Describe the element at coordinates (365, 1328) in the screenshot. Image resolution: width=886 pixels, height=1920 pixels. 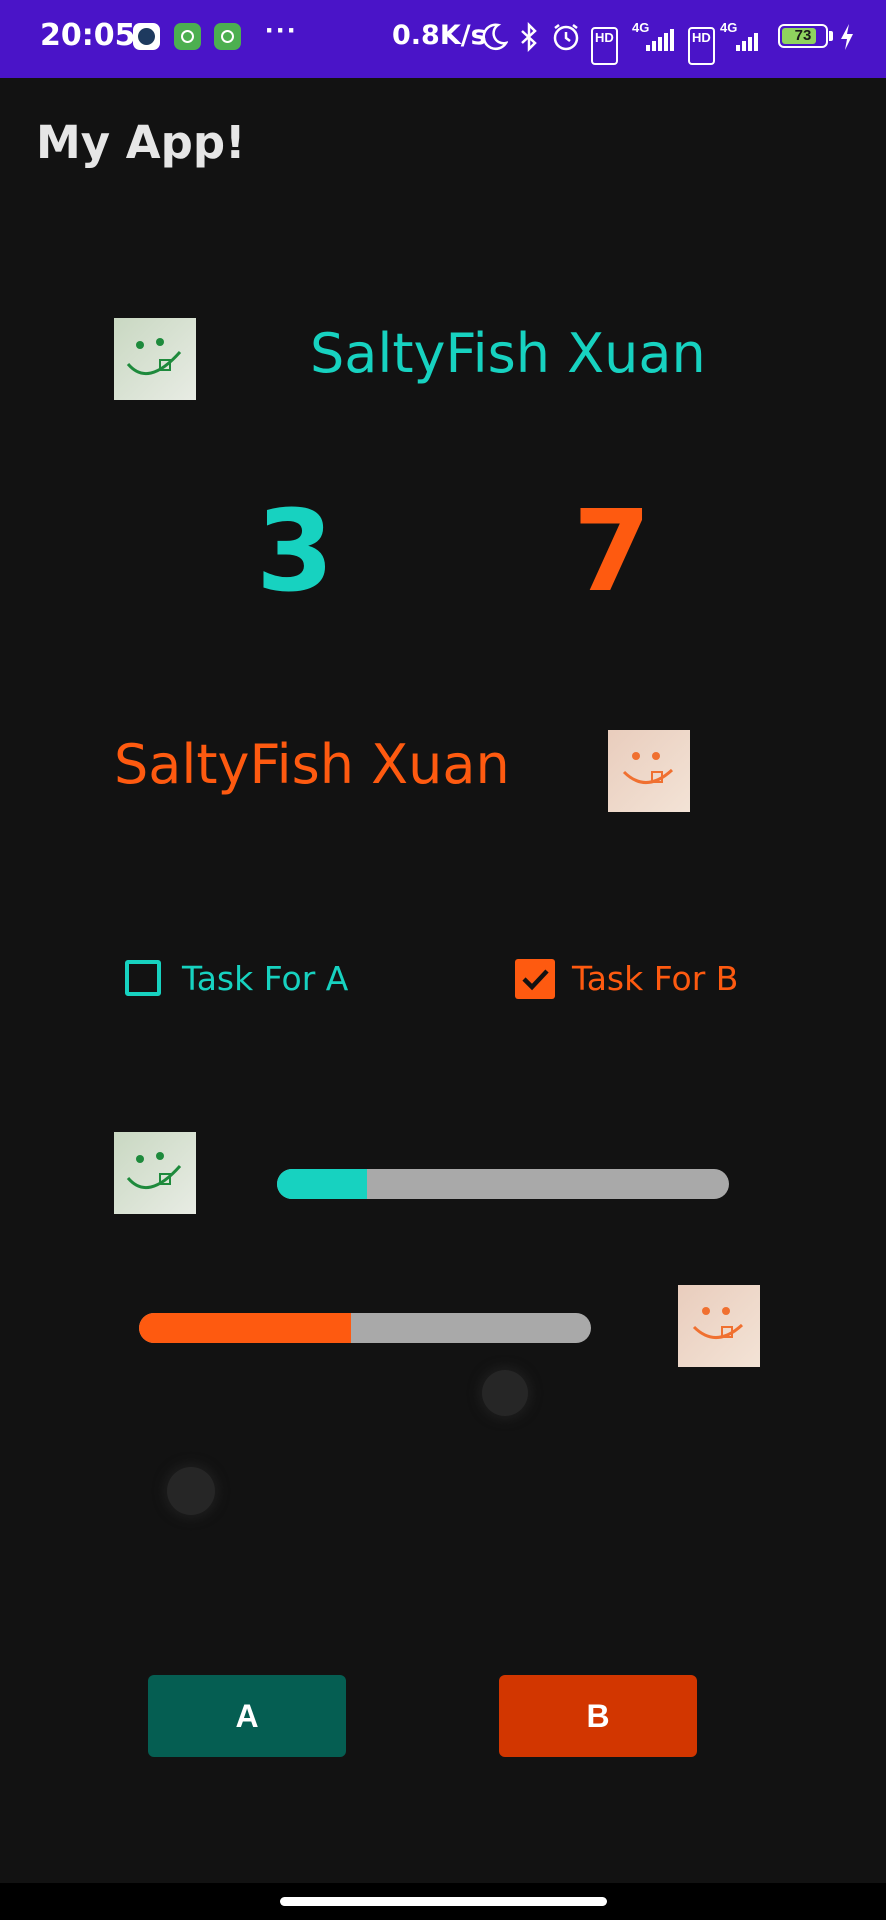
I see `player-b-progress-bar` at that location.